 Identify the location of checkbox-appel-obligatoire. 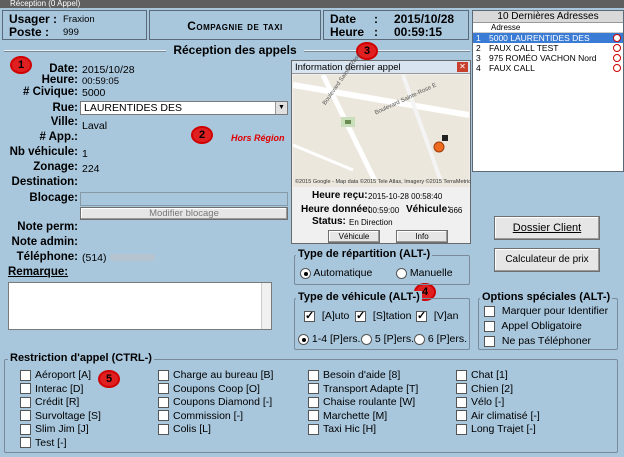
(489, 326).